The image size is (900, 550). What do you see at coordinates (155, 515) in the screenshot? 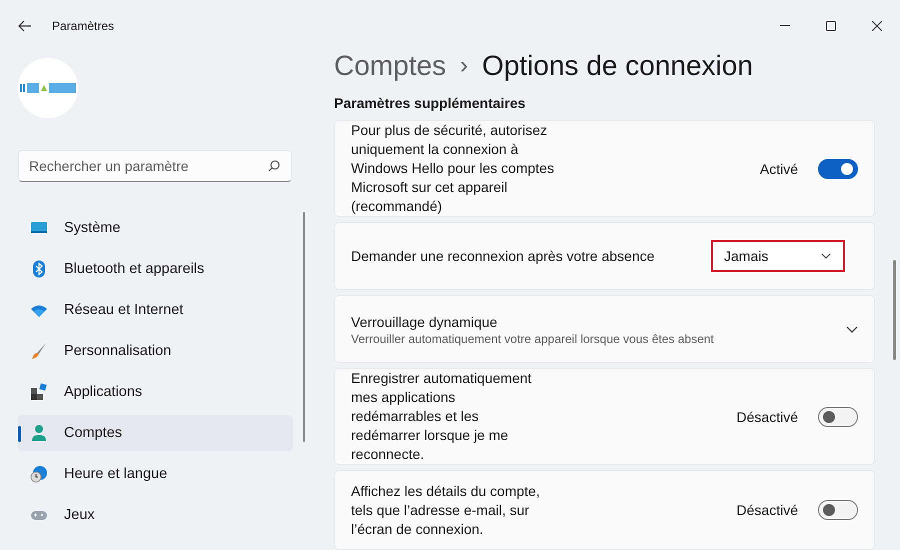
I see `sidebar-item: Jeux` at bounding box center [155, 515].